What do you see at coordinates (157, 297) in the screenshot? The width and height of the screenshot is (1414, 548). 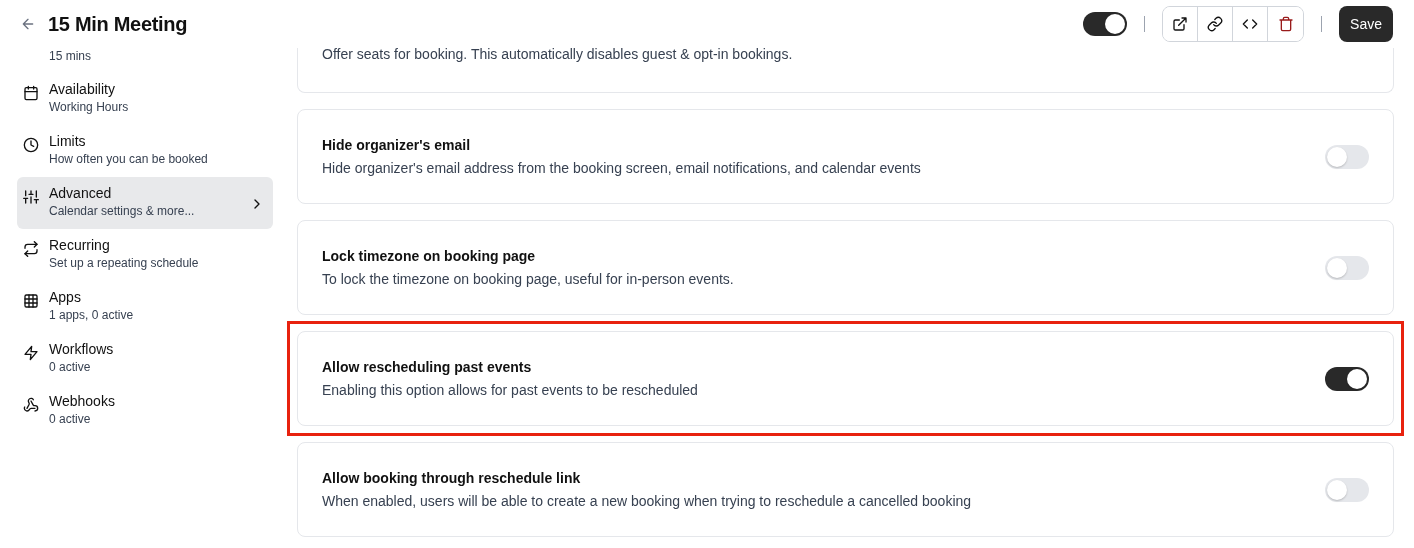 I see `sidebar-item-title: Apps` at bounding box center [157, 297].